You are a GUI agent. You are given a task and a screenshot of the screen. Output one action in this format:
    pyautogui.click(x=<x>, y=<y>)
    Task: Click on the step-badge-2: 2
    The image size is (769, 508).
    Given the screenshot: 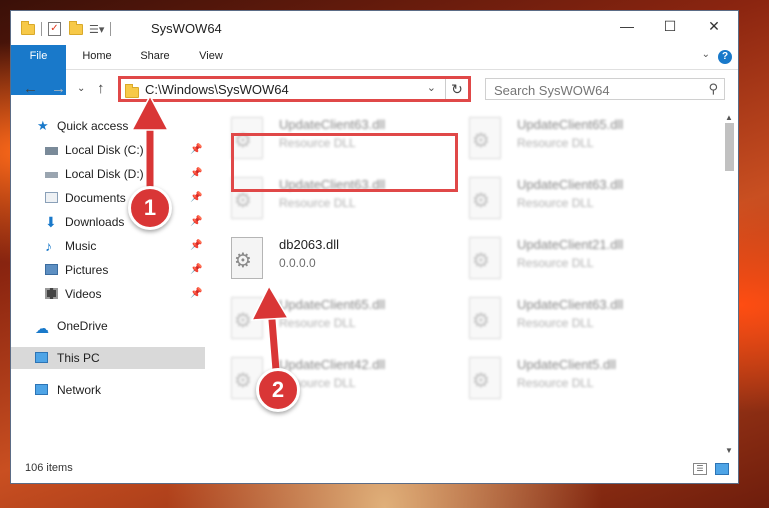 What is the action you would take?
    pyautogui.click(x=278, y=390)
    